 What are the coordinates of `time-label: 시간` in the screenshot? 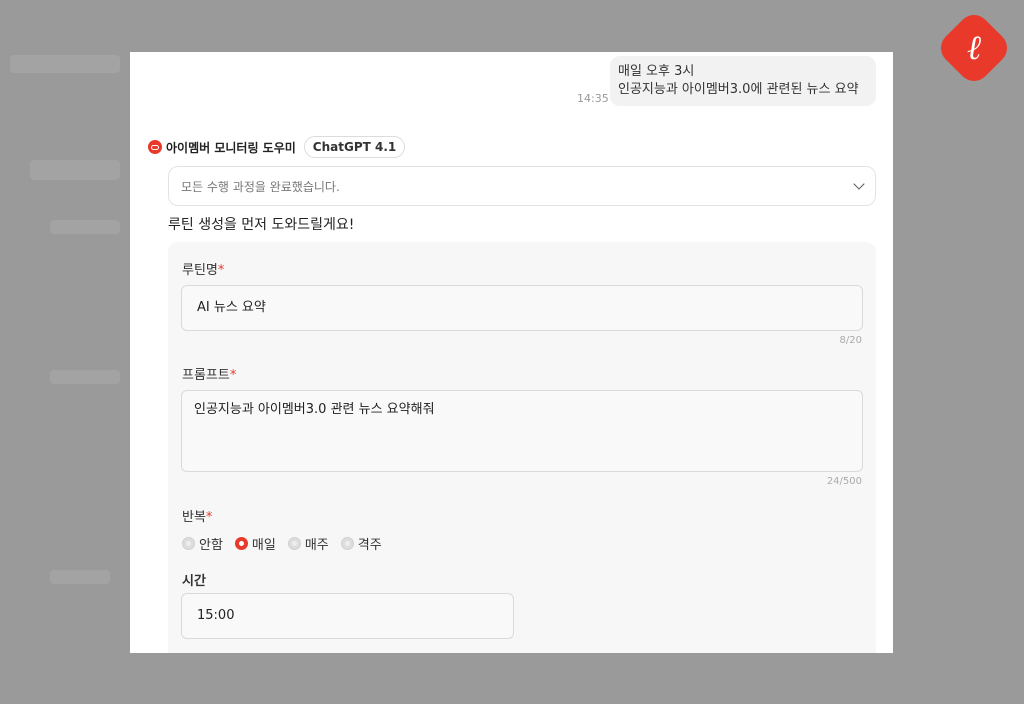 It's located at (194, 581).